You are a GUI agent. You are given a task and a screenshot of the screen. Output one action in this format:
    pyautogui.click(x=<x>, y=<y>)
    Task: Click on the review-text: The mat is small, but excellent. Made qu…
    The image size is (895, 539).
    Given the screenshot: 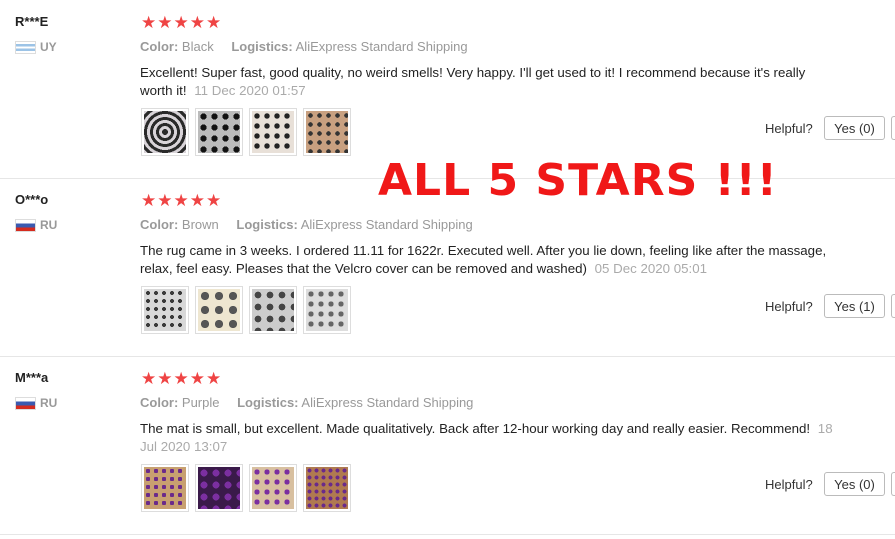 What is the action you would take?
    pyautogui.click(x=490, y=438)
    